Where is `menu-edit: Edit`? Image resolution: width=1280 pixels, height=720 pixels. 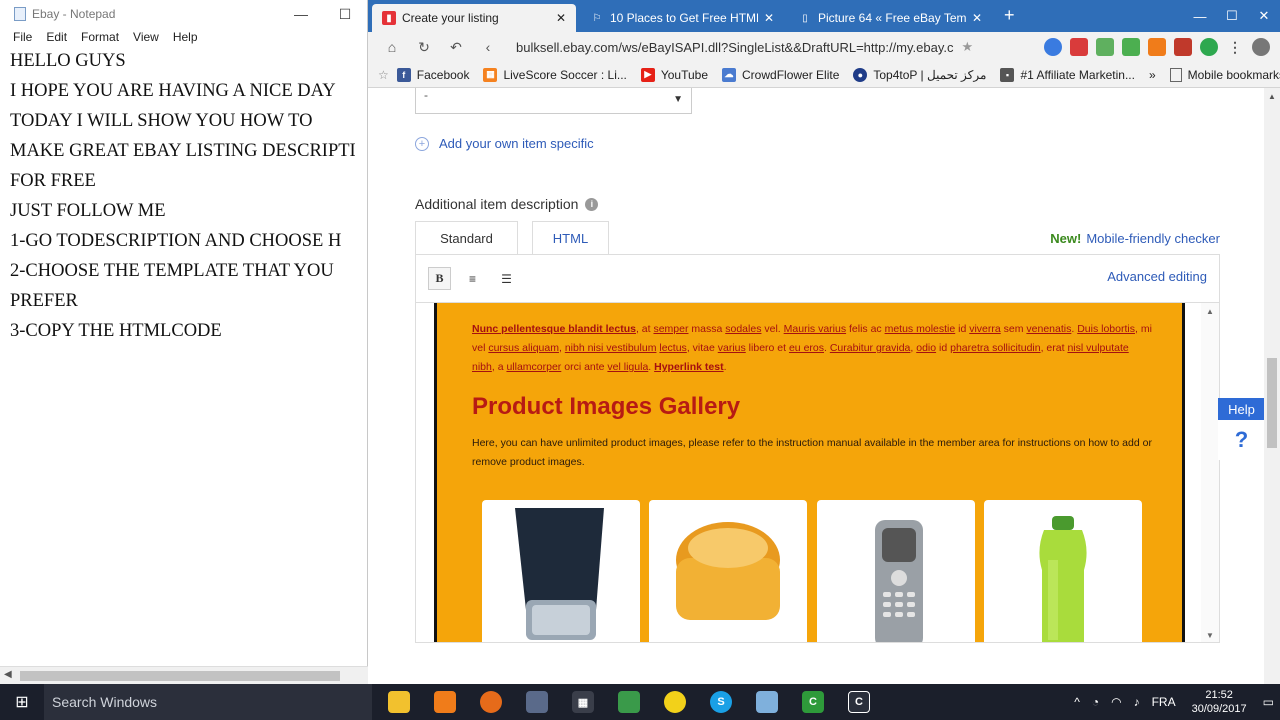 menu-edit: Edit is located at coordinates (56, 37).